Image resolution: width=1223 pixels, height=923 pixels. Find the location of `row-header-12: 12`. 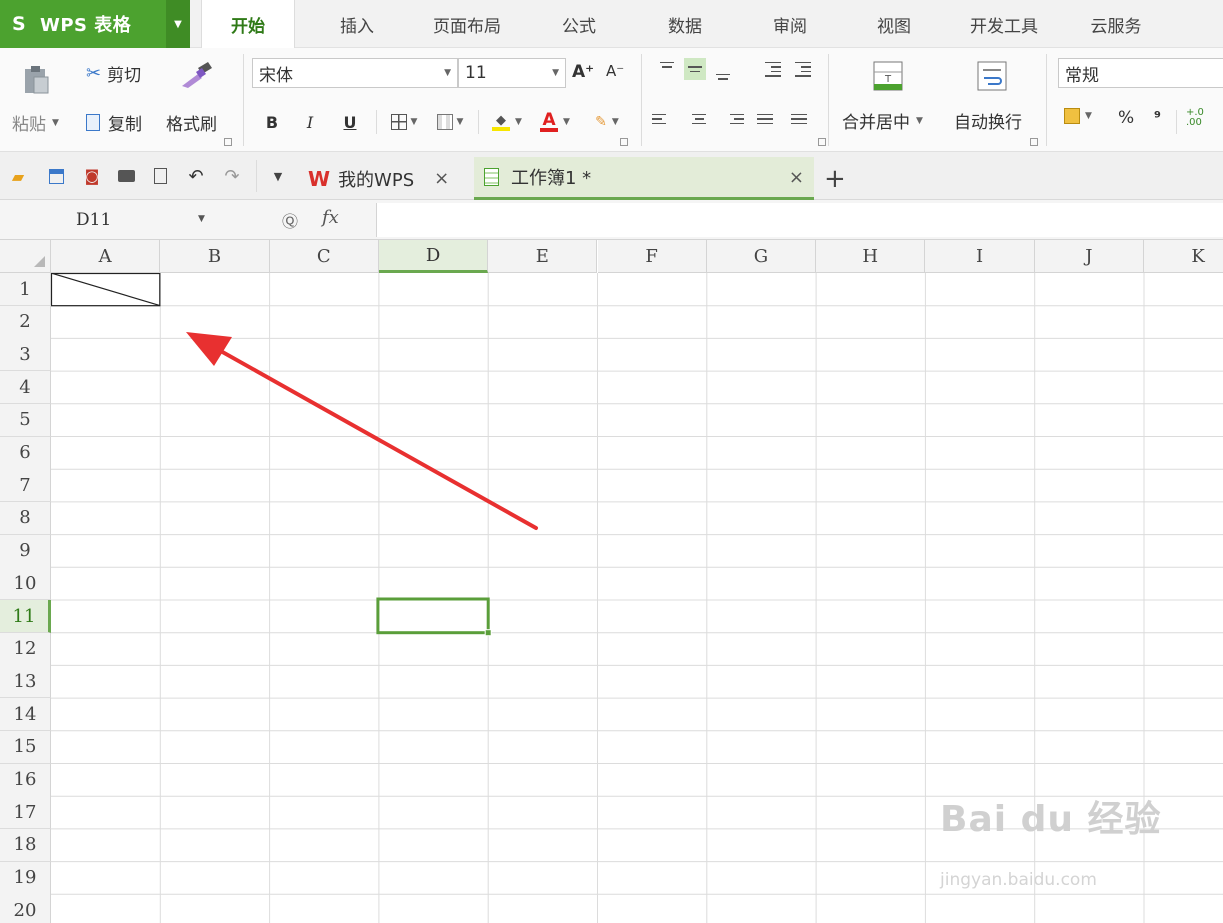

row-header-12: 12 is located at coordinates (25, 649).